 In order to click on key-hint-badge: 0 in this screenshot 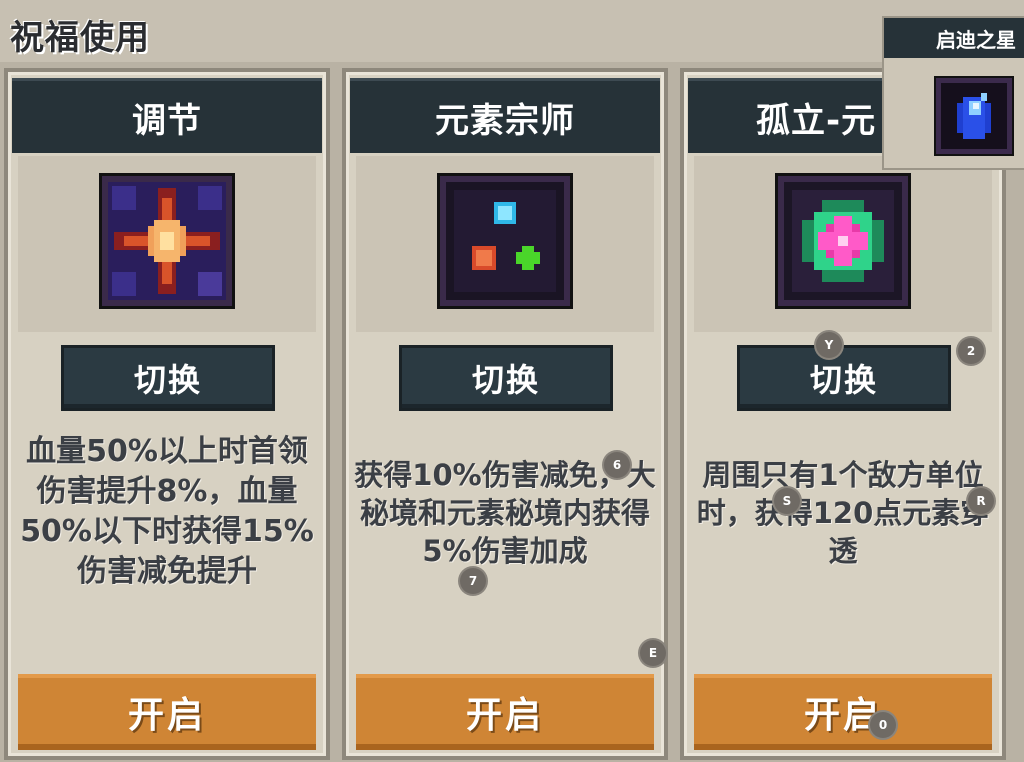, I will do `click(883, 725)`.